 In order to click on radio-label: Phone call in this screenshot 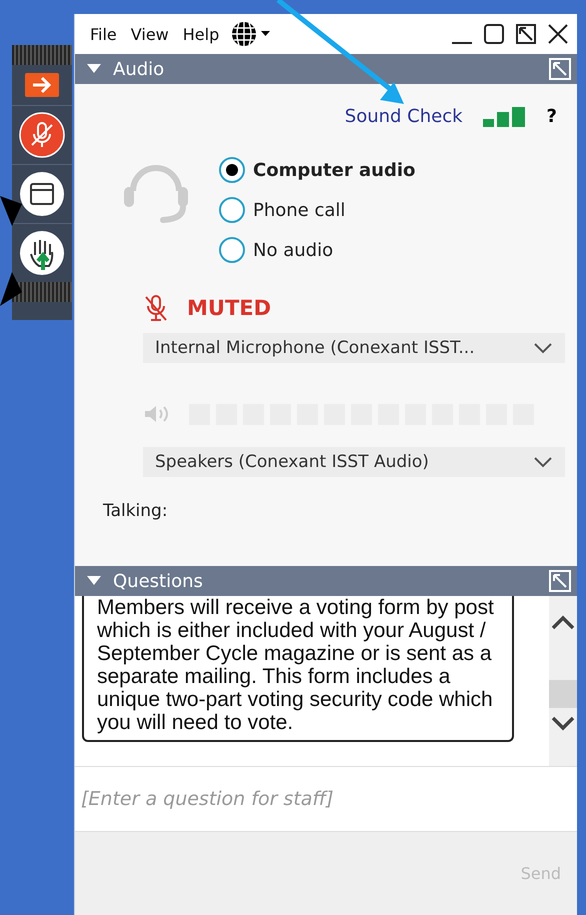, I will do `click(299, 210)`.